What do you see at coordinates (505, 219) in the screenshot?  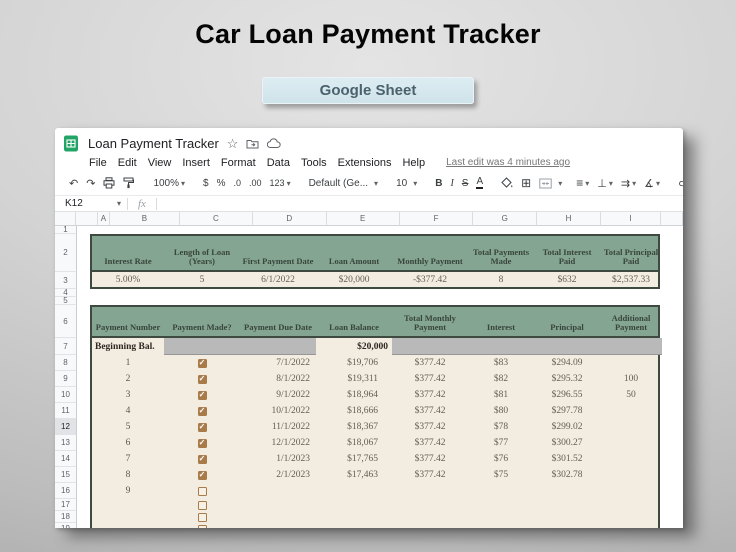 I see `column-header-G: G` at bounding box center [505, 219].